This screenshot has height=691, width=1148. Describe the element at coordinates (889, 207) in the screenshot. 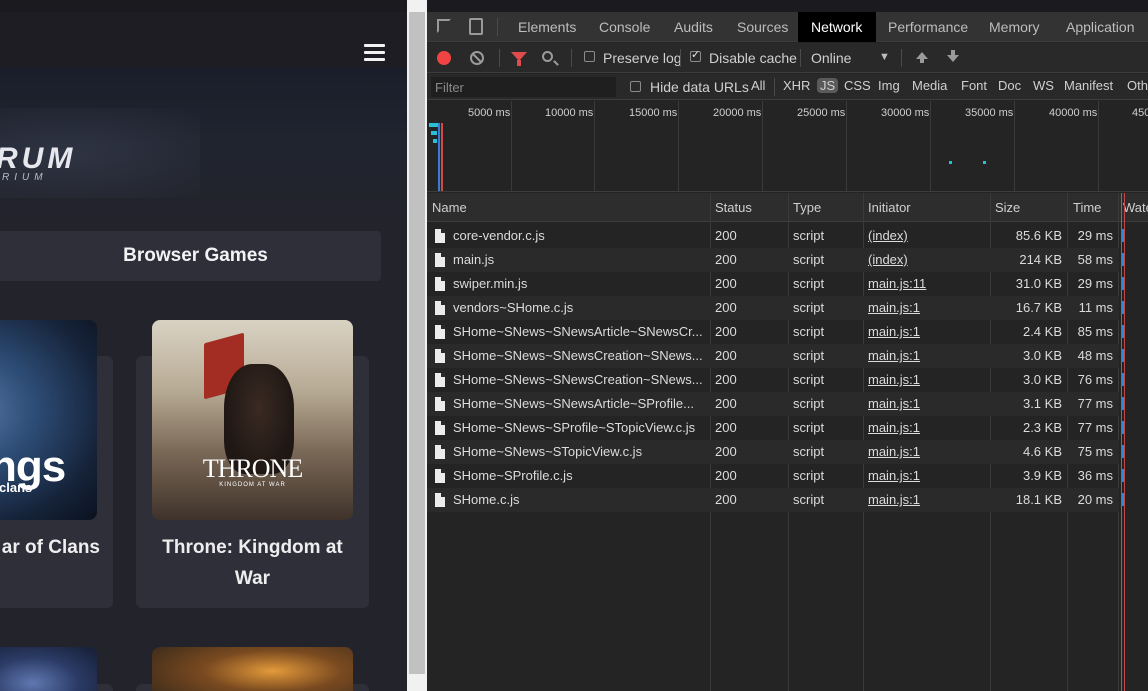

I see `column-initiator: Initiator` at that location.